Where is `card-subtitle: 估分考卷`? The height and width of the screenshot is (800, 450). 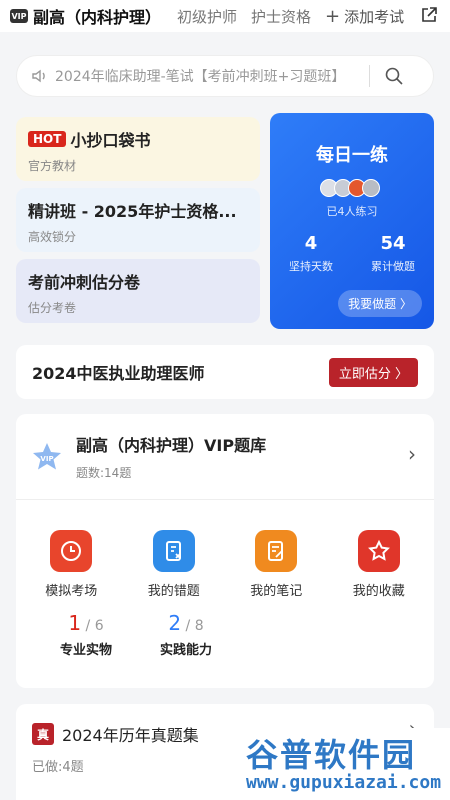 card-subtitle: 估分考卷 is located at coordinates (52, 308).